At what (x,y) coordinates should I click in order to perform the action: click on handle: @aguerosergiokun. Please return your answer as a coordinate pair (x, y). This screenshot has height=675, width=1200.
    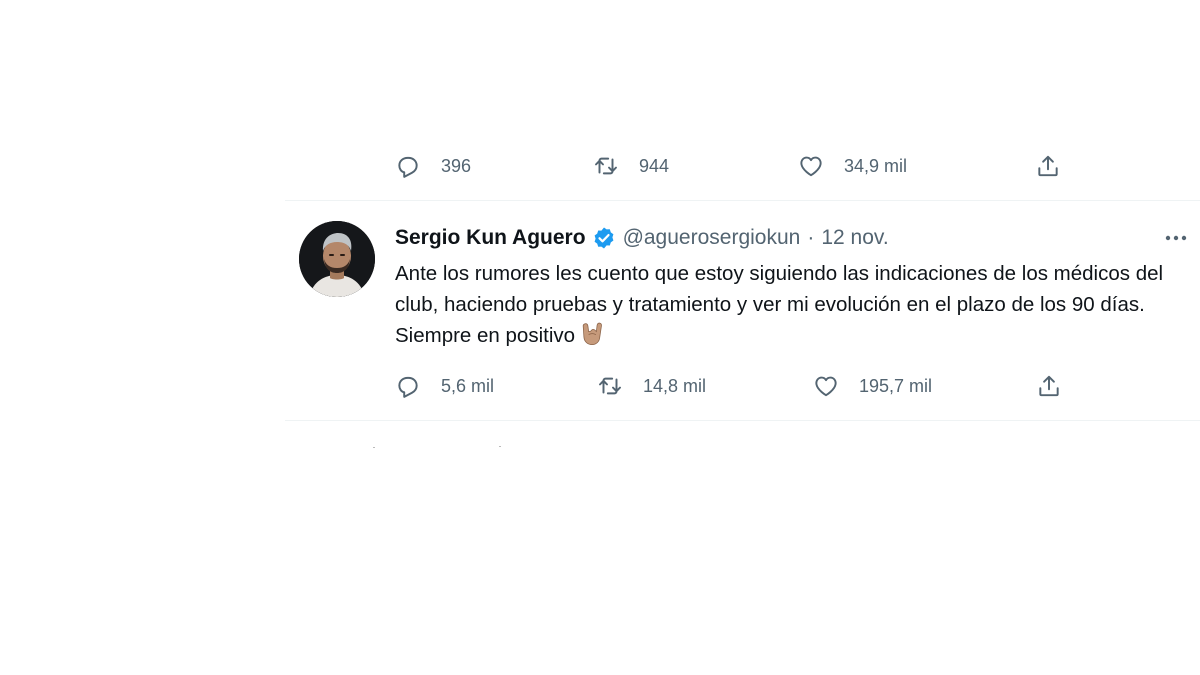
    Looking at the image, I should click on (712, 238).